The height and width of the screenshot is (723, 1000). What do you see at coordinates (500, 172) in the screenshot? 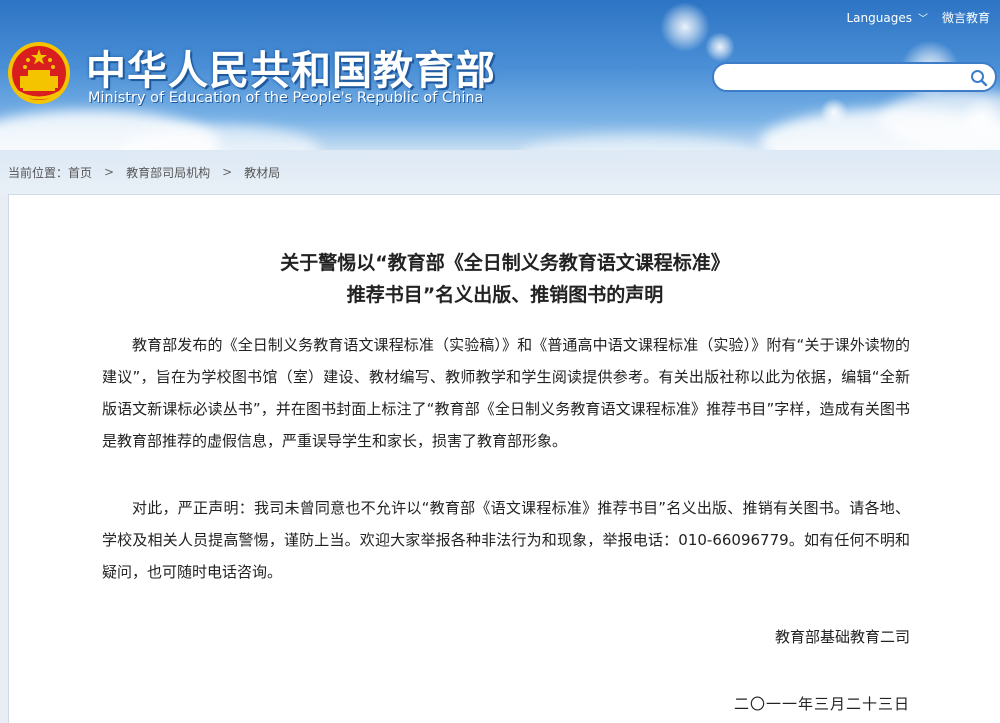
I see `breadcrumb: 当前位置： 首页 > 教育部司局机构 > 教材局` at bounding box center [500, 172].